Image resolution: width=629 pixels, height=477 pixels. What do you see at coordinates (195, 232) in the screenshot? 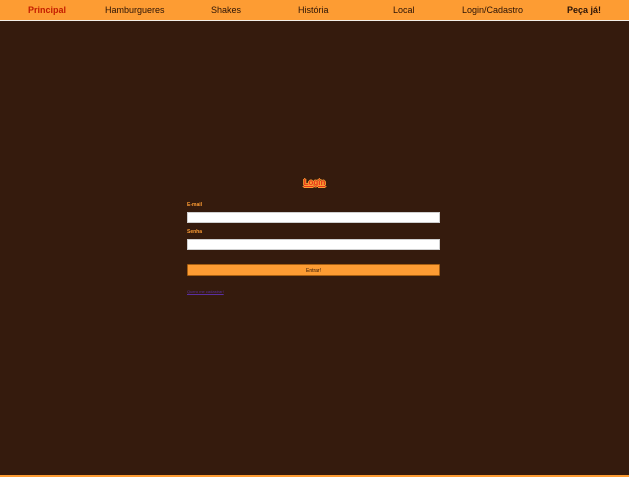
I see `password-label: Senha` at bounding box center [195, 232].